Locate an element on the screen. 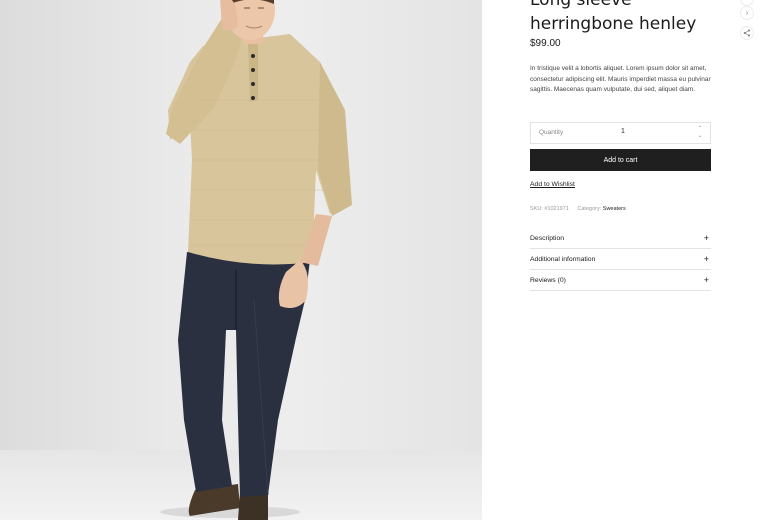 This screenshot has height=520, width=768. chevron-down-icon: ⌄ is located at coordinates (700, 136).